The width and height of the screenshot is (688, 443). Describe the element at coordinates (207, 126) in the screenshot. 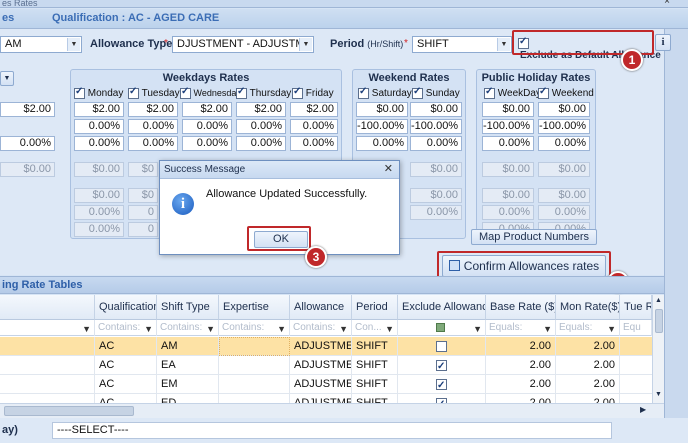

I see `wednesday-percent-field: 0.00%` at that location.